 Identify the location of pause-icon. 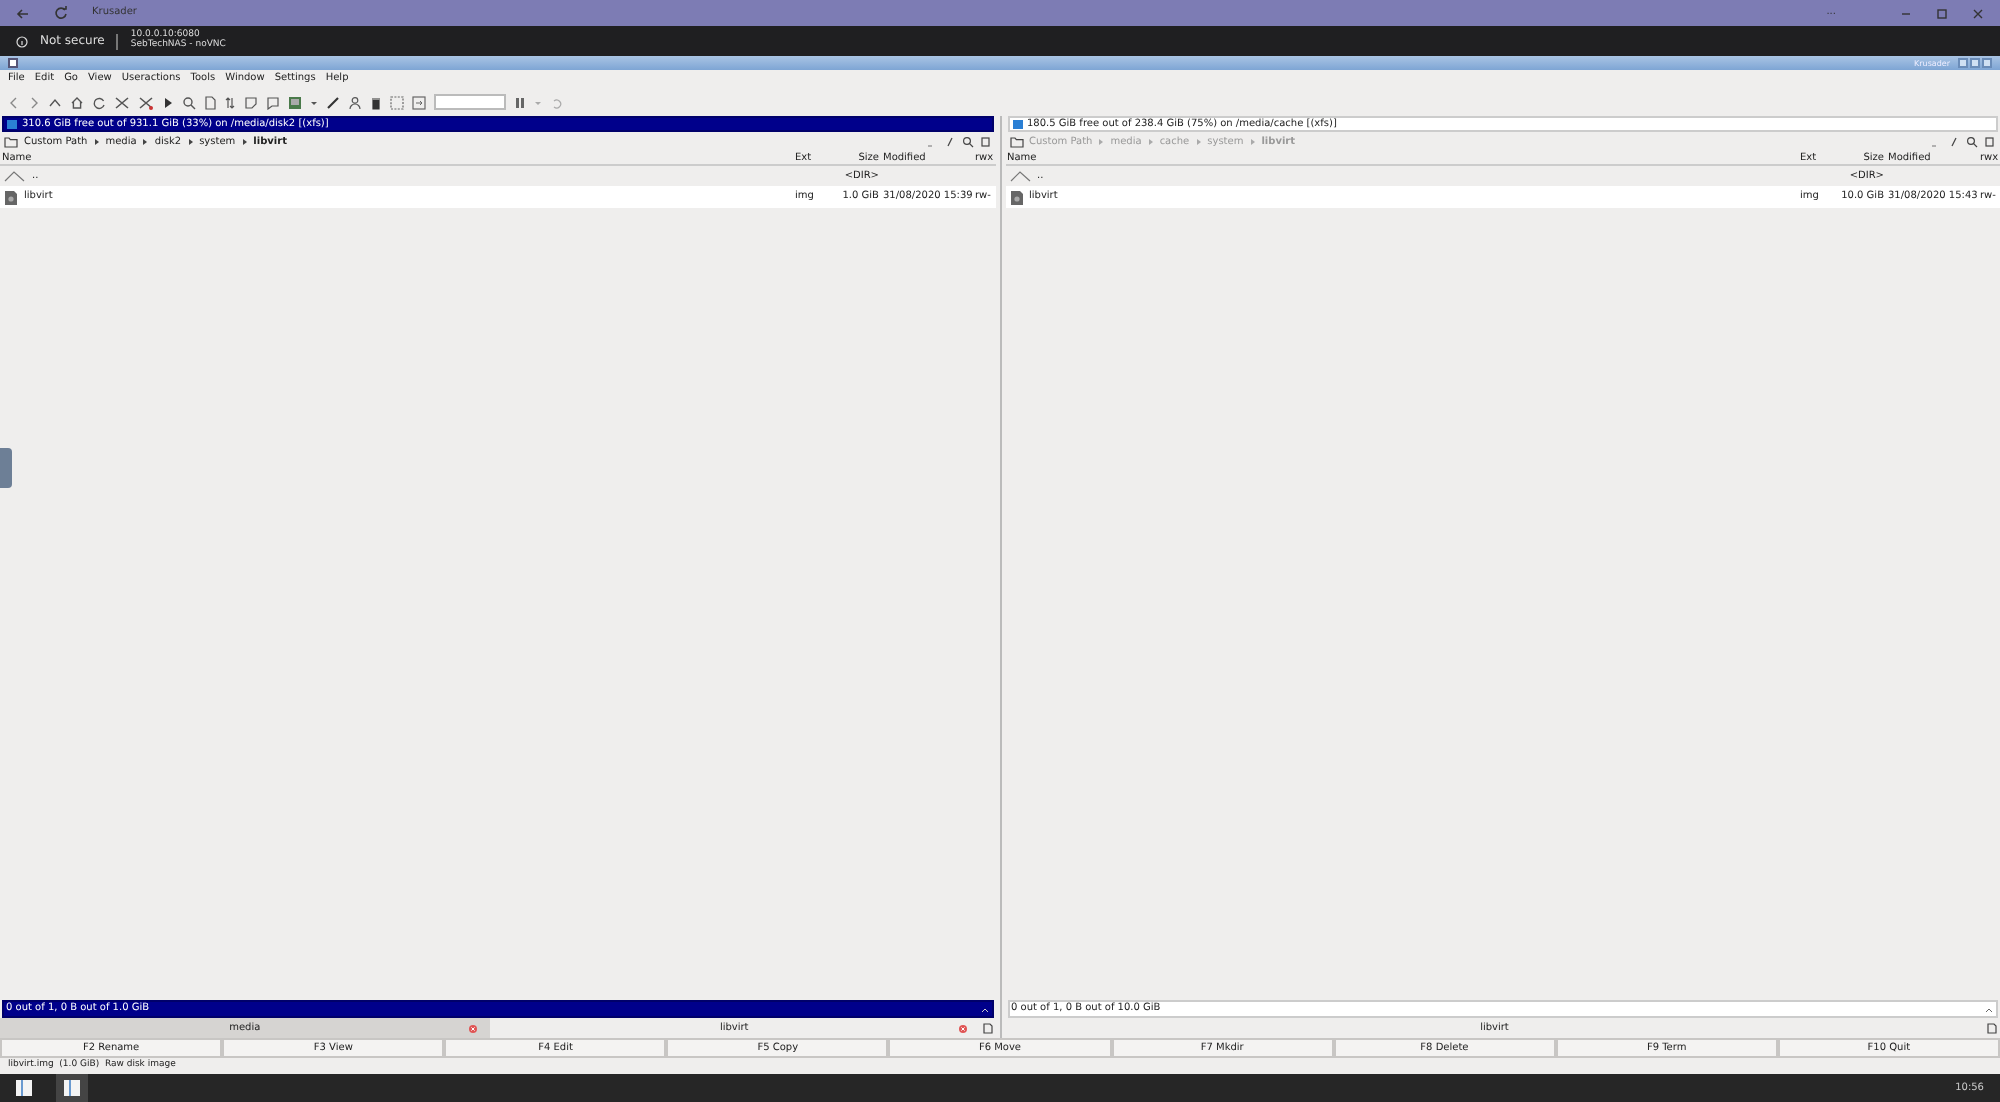
(520, 102).